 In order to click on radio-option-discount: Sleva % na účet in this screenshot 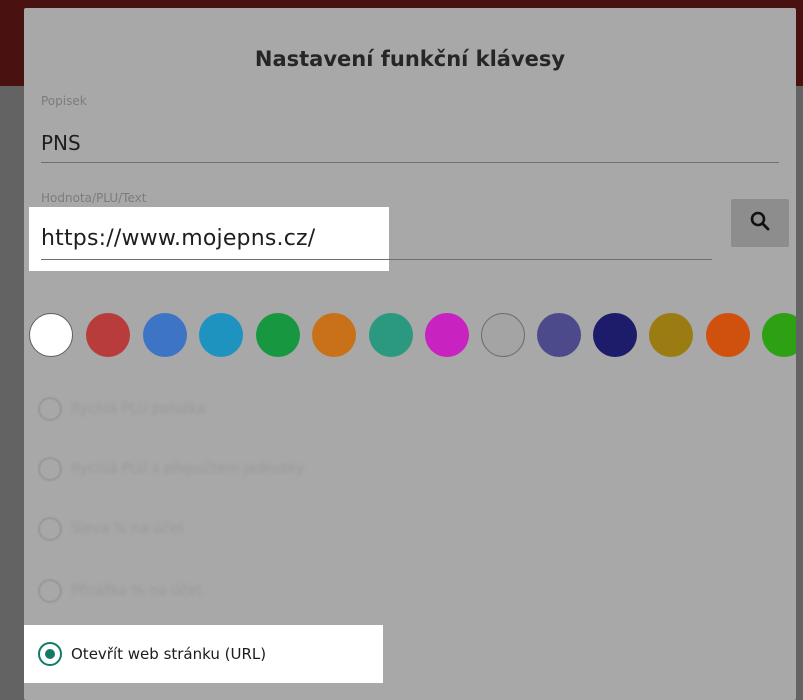, I will do `click(111, 529)`.